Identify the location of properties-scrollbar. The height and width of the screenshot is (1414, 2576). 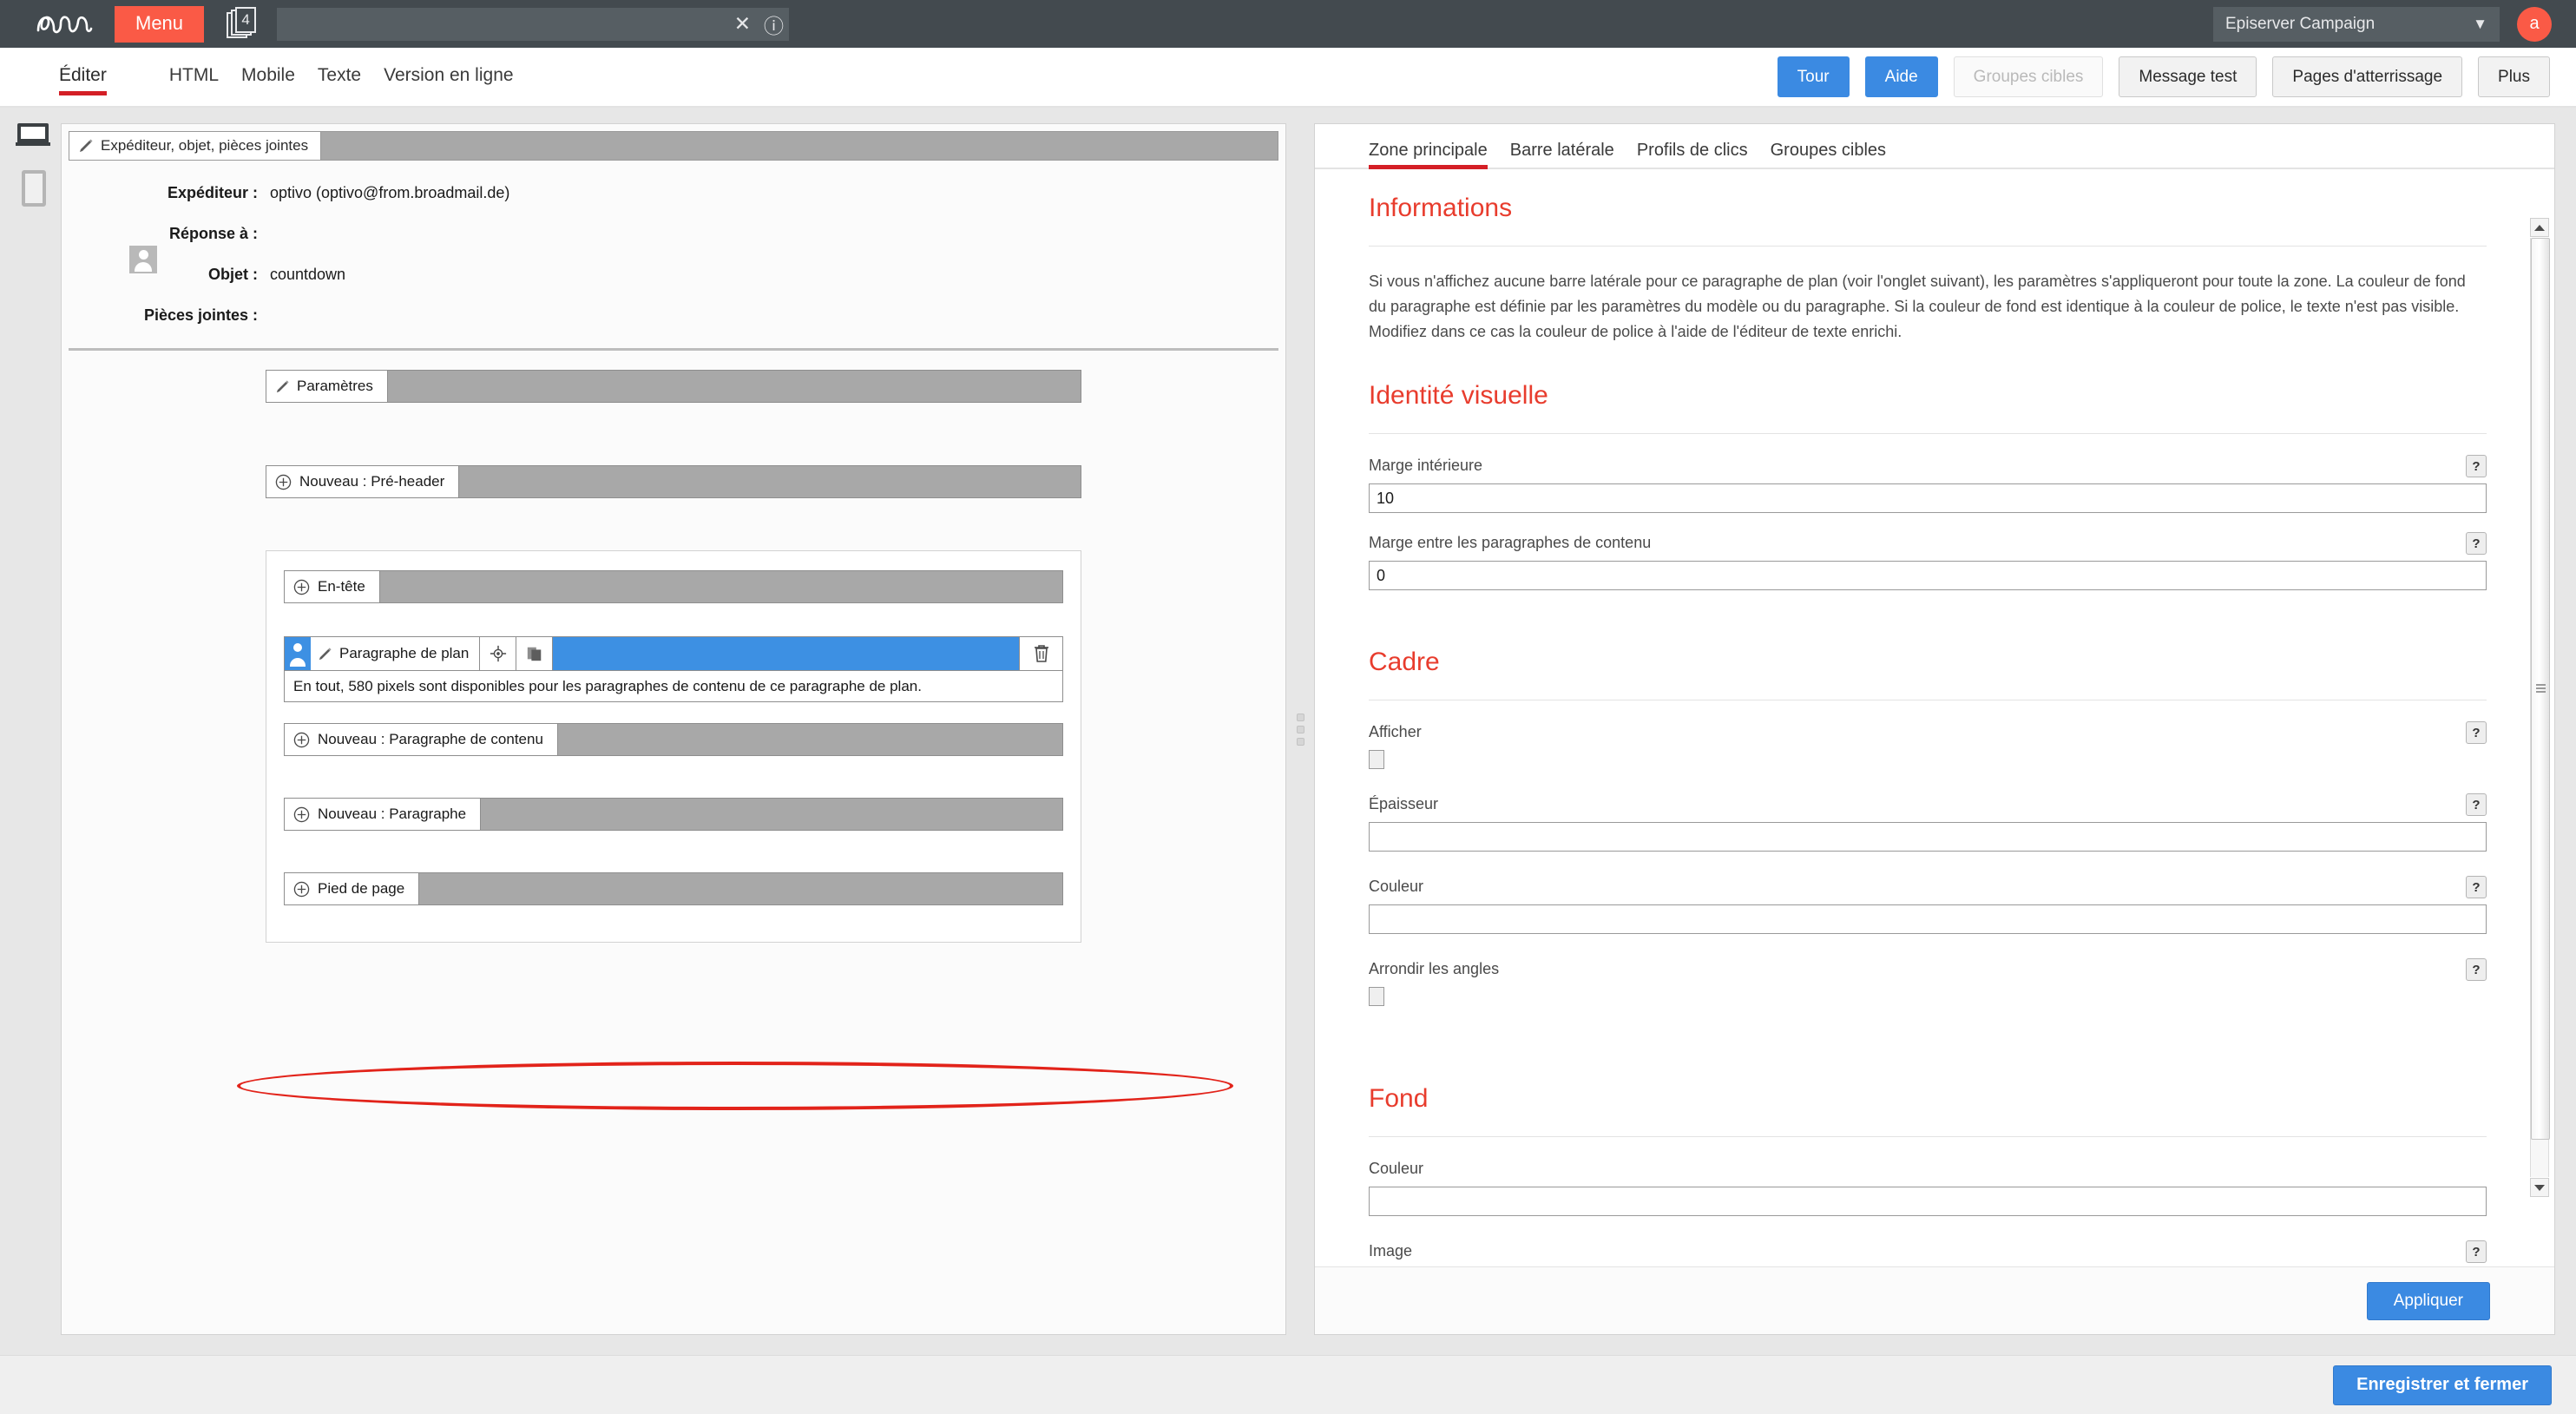
(2540, 707).